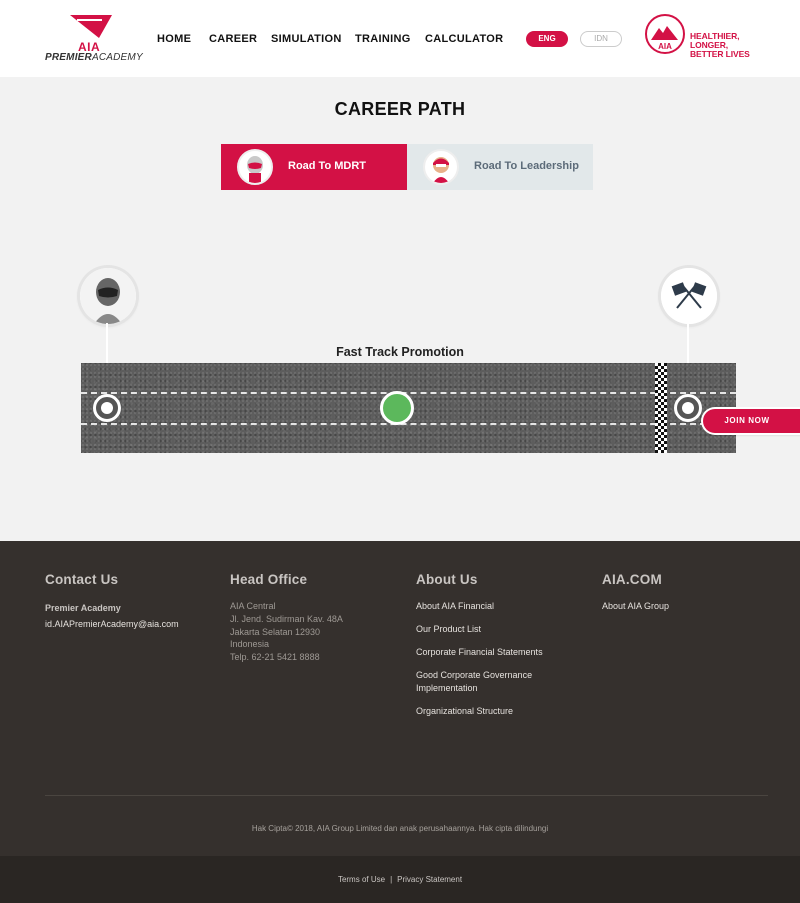 This screenshot has height=903, width=800. Describe the element at coordinates (327, 166) in the screenshot. I see `tab-label: Road To MDRT` at that location.